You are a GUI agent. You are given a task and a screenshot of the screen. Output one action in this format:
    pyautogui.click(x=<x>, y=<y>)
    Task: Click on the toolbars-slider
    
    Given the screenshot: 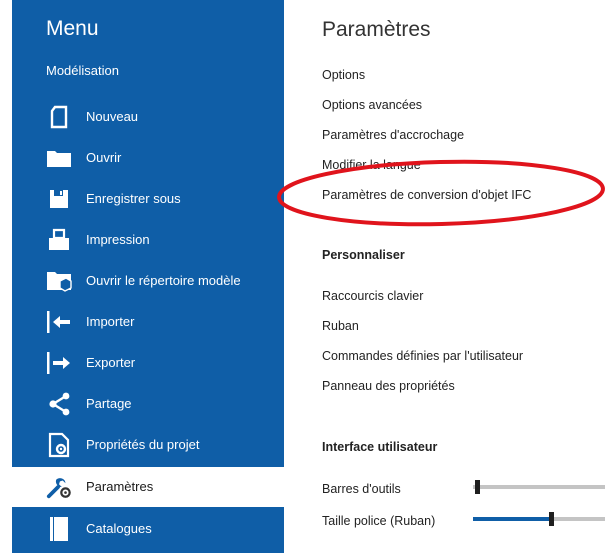 What is the action you would take?
    pyautogui.click(x=539, y=487)
    